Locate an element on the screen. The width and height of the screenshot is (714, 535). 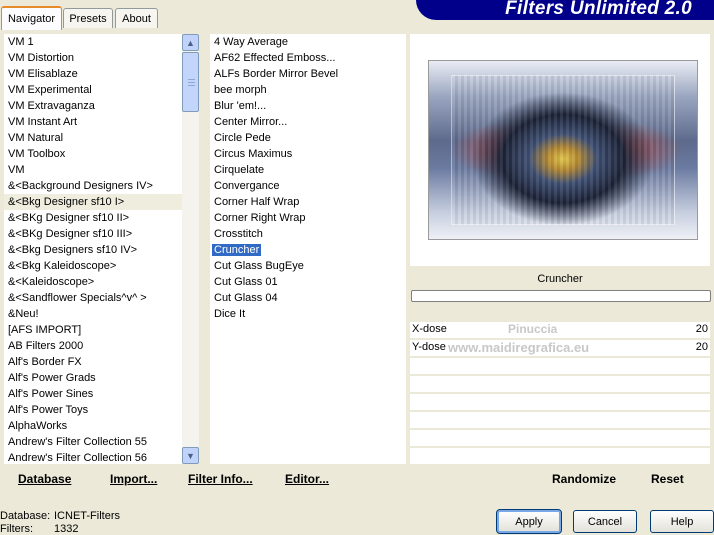
category-item: VM Natural is located at coordinates (93, 138).